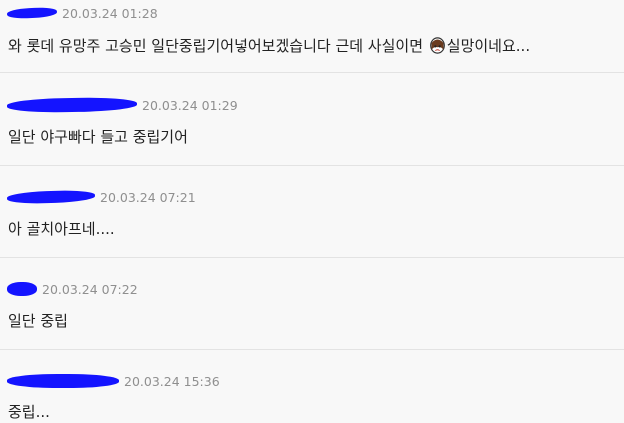 Image resolution: width=624 pixels, height=423 pixels. What do you see at coordinates (110, 13) in the screenshot?
I see `comment-timestamp: 20.03.24 01:28` at bounding box center [110, 13].